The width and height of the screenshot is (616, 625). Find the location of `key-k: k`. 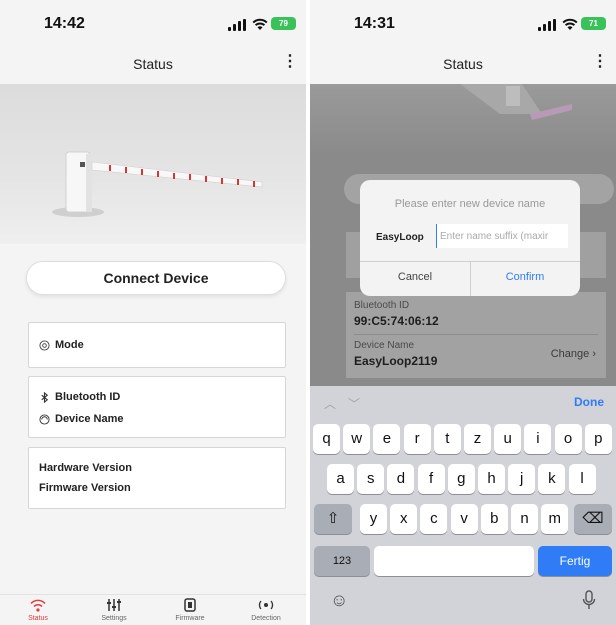

key-k: k is located at coordinates (552, 479).